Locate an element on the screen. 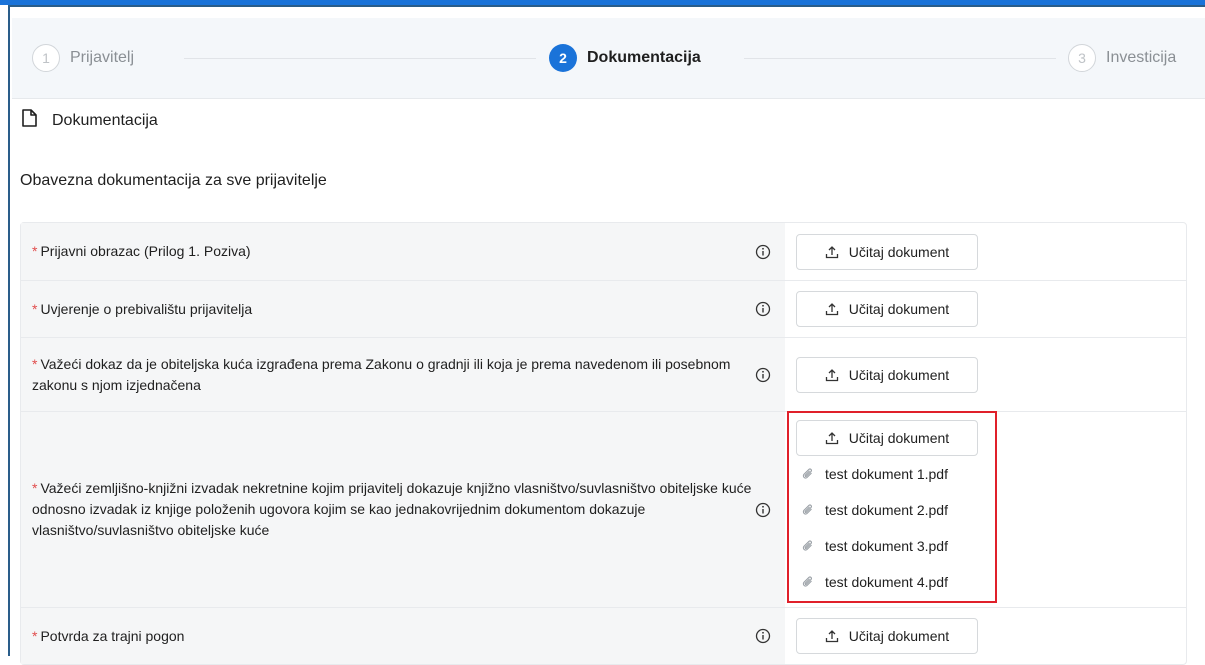 This screenshot has height=665, width=1205. document-label: Prijavni obrazac (Prilog 1. Poziva) is located at coordinates (145, 251).